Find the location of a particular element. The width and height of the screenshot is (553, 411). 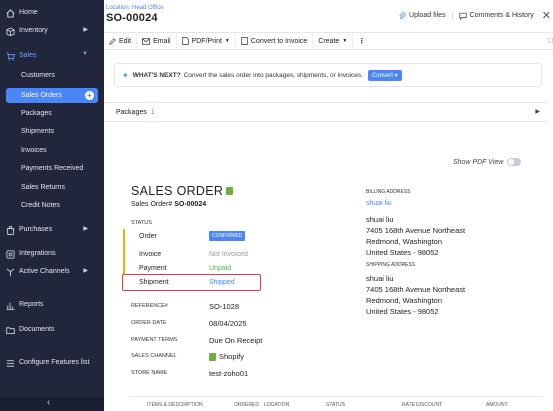

sidebar-item-packages: Packages is located at coordinates (52, 114).